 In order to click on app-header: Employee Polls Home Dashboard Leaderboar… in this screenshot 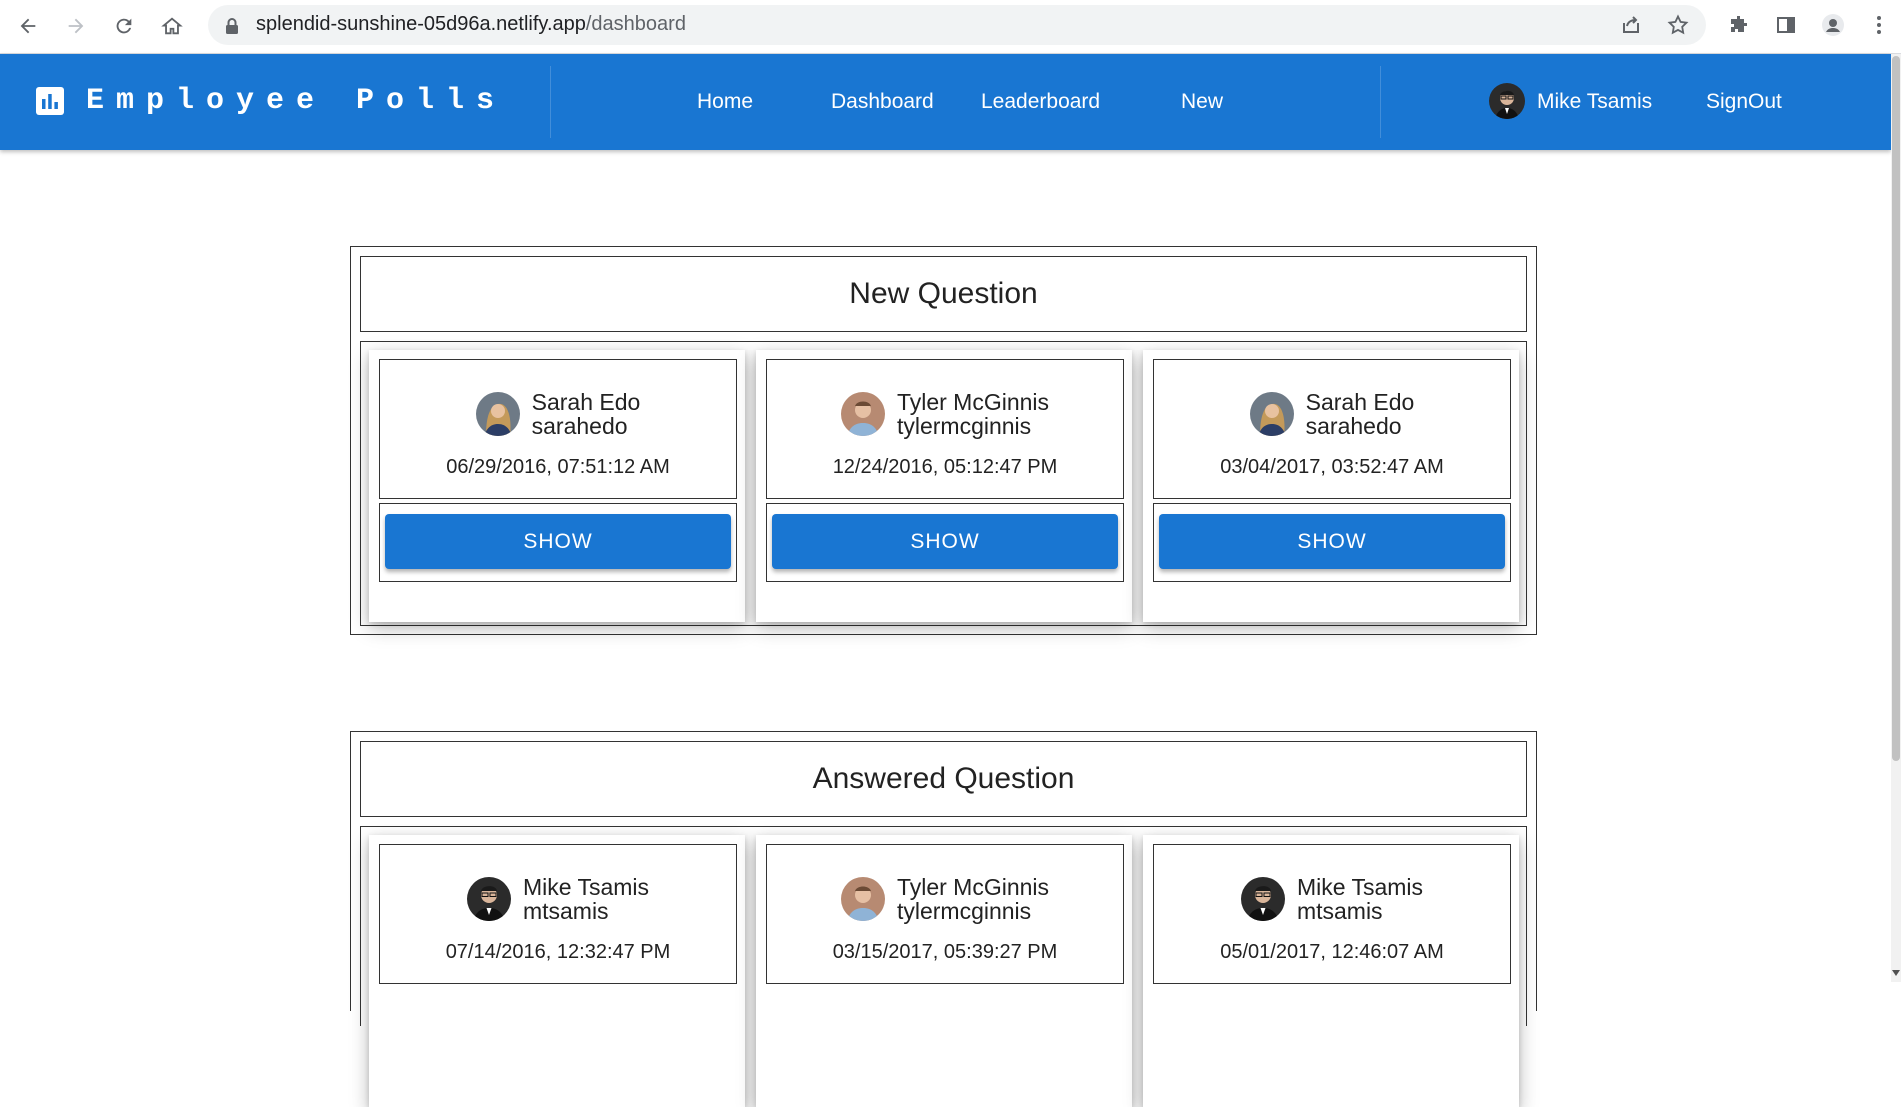, I will do `click(945, 102)`.